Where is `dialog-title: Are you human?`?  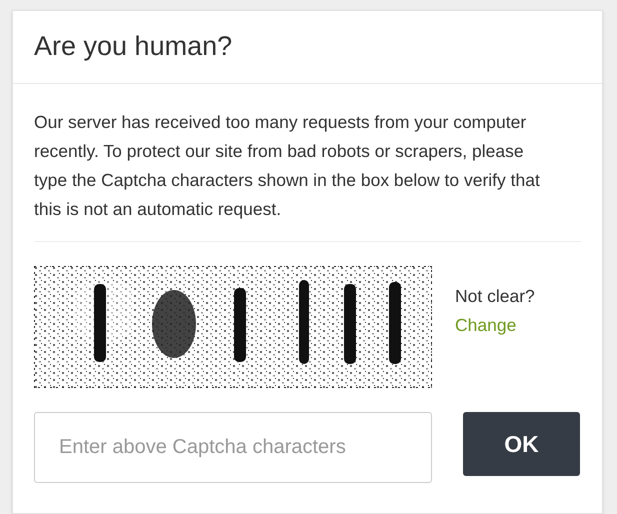
dialog-title: Are you human? is located at coordinates (133, 47).